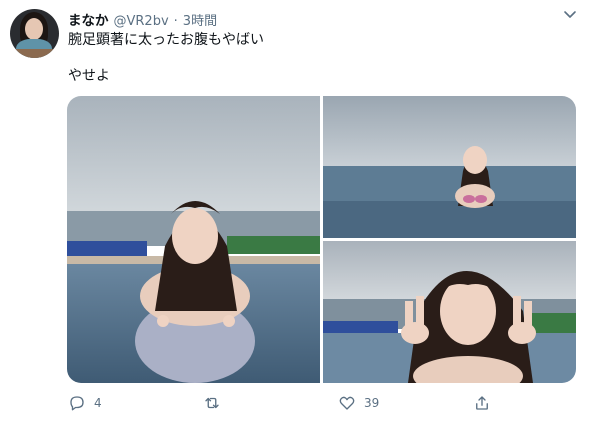 The image size is (593, 432). I want to click on avatar-table, so click(34, 53).